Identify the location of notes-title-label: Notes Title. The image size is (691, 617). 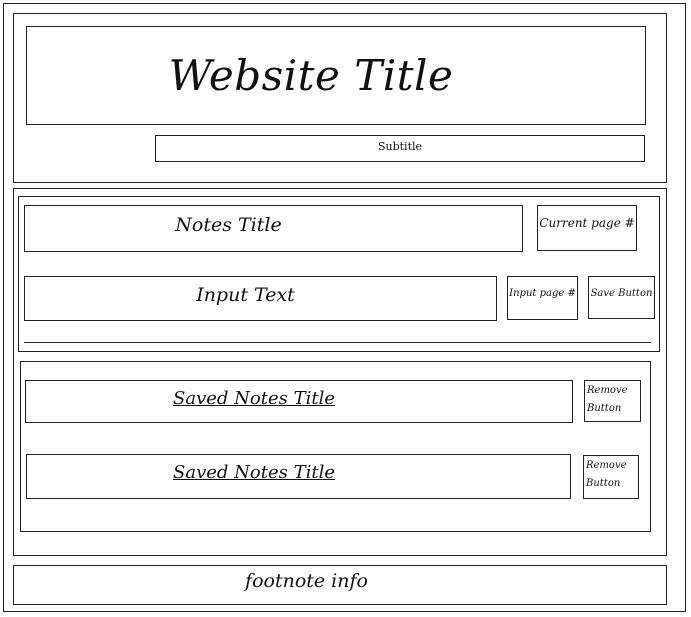
(228, 224).